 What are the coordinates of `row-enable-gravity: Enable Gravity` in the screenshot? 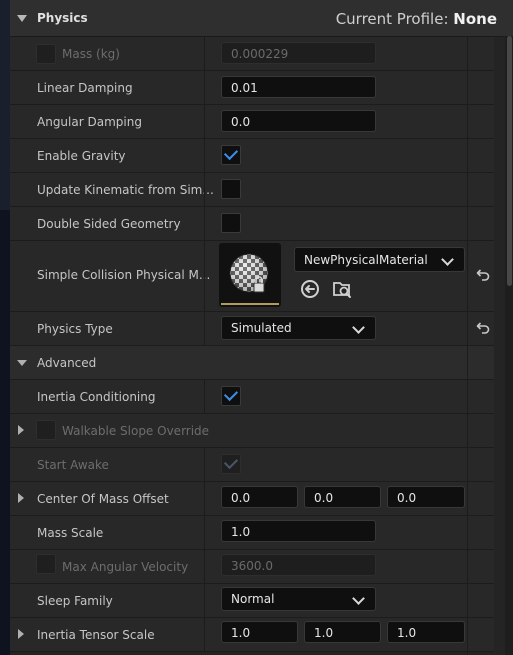 It's located at (252, 156).